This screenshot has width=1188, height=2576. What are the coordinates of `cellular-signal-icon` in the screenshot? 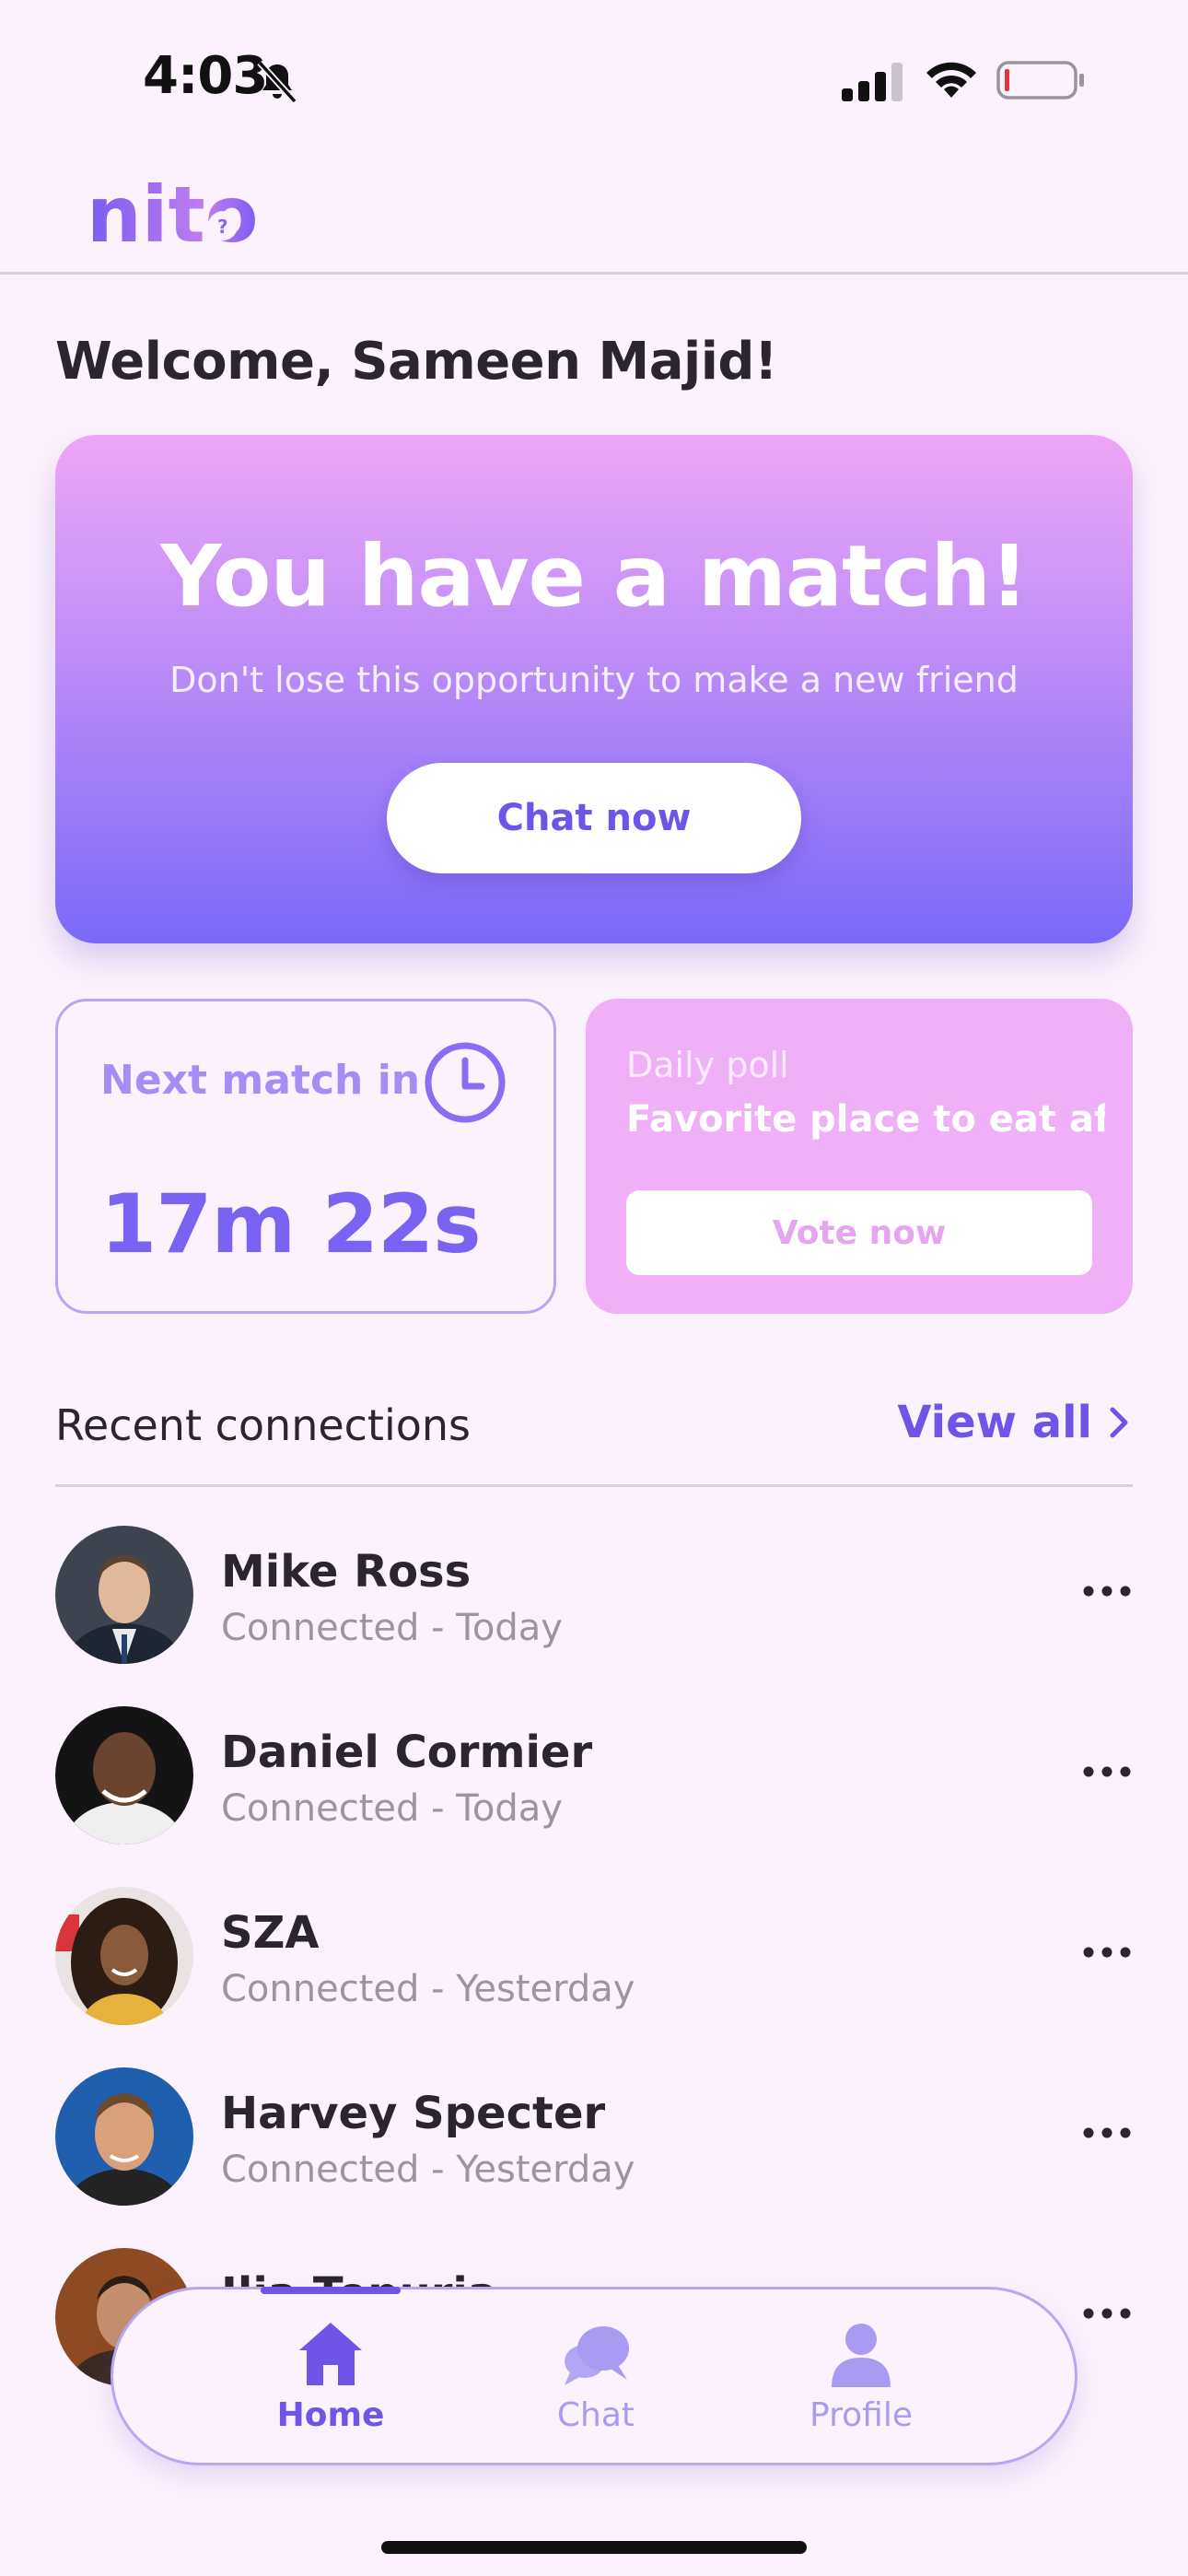 It's located at (872, 82).